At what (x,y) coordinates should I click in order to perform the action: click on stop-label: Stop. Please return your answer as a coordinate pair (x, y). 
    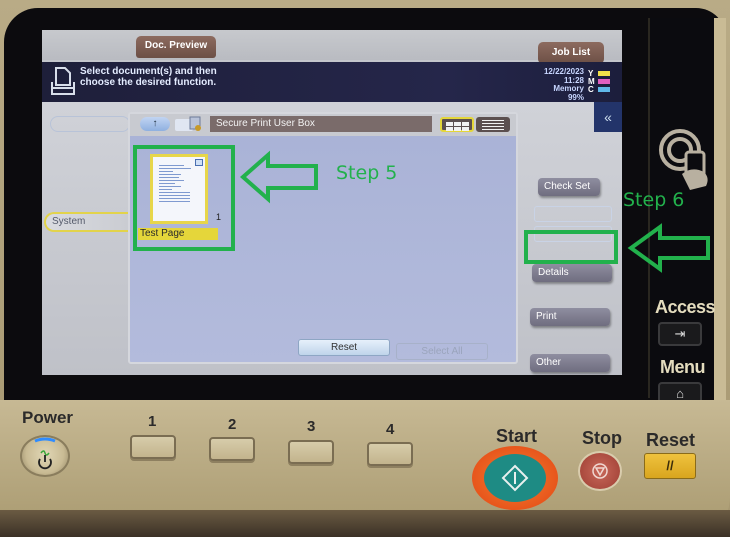
    Looking at the image, I should click on (602, 438).